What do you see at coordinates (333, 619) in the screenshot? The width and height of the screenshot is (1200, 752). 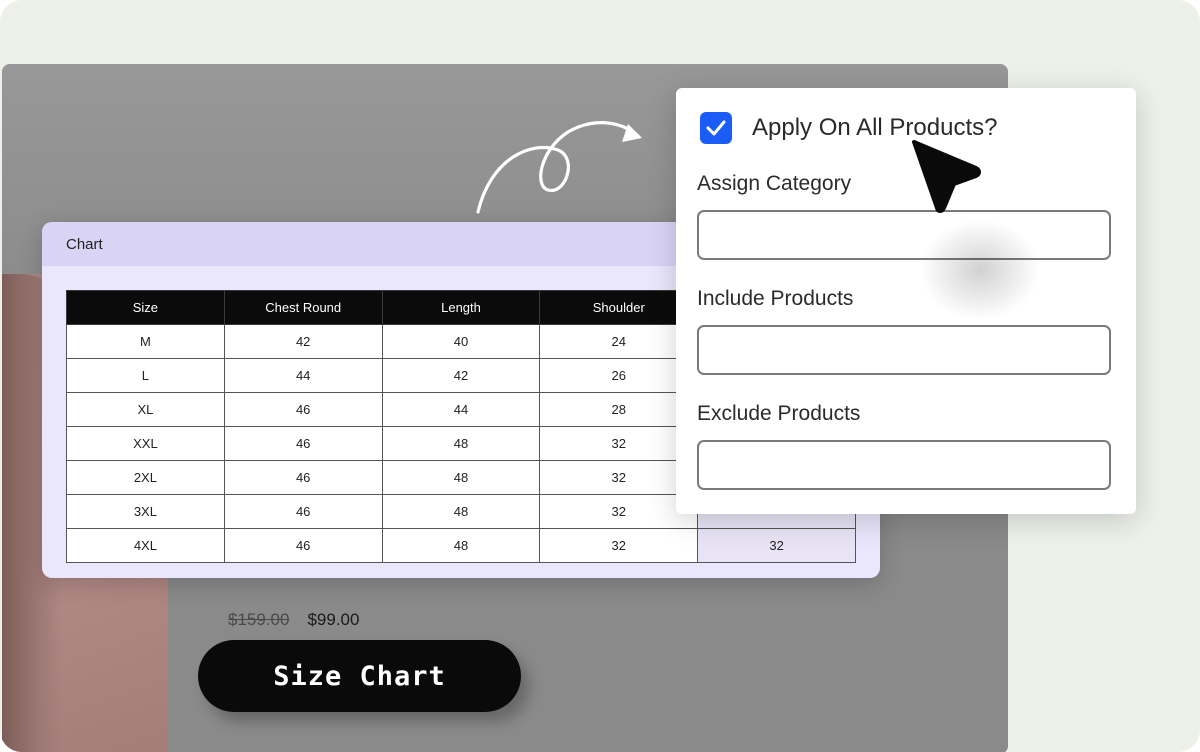 I see `price-new: $99.00` at bounding box center [333, 619].